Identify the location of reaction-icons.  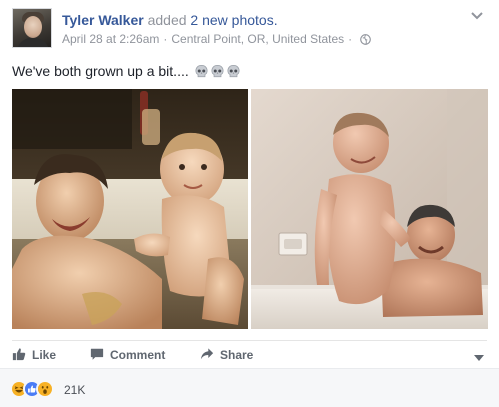
(32, 389).